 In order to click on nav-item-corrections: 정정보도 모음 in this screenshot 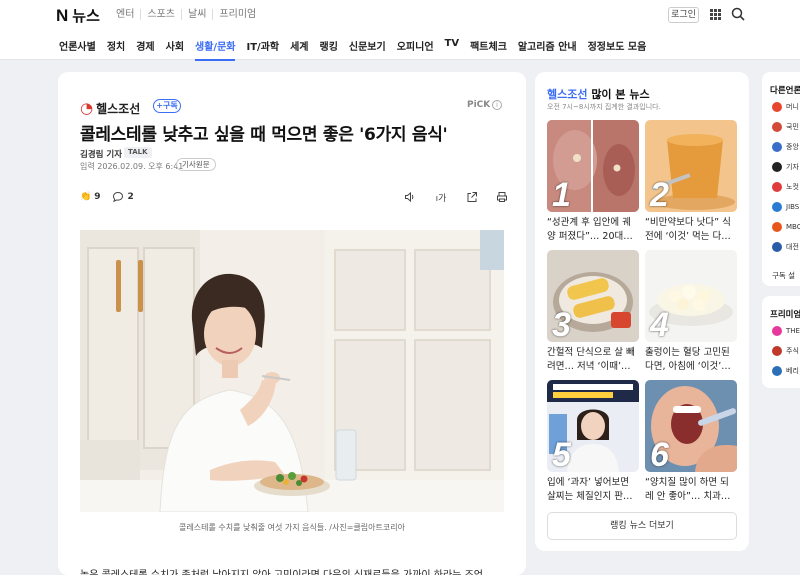, I will do `click(617, 49)`.